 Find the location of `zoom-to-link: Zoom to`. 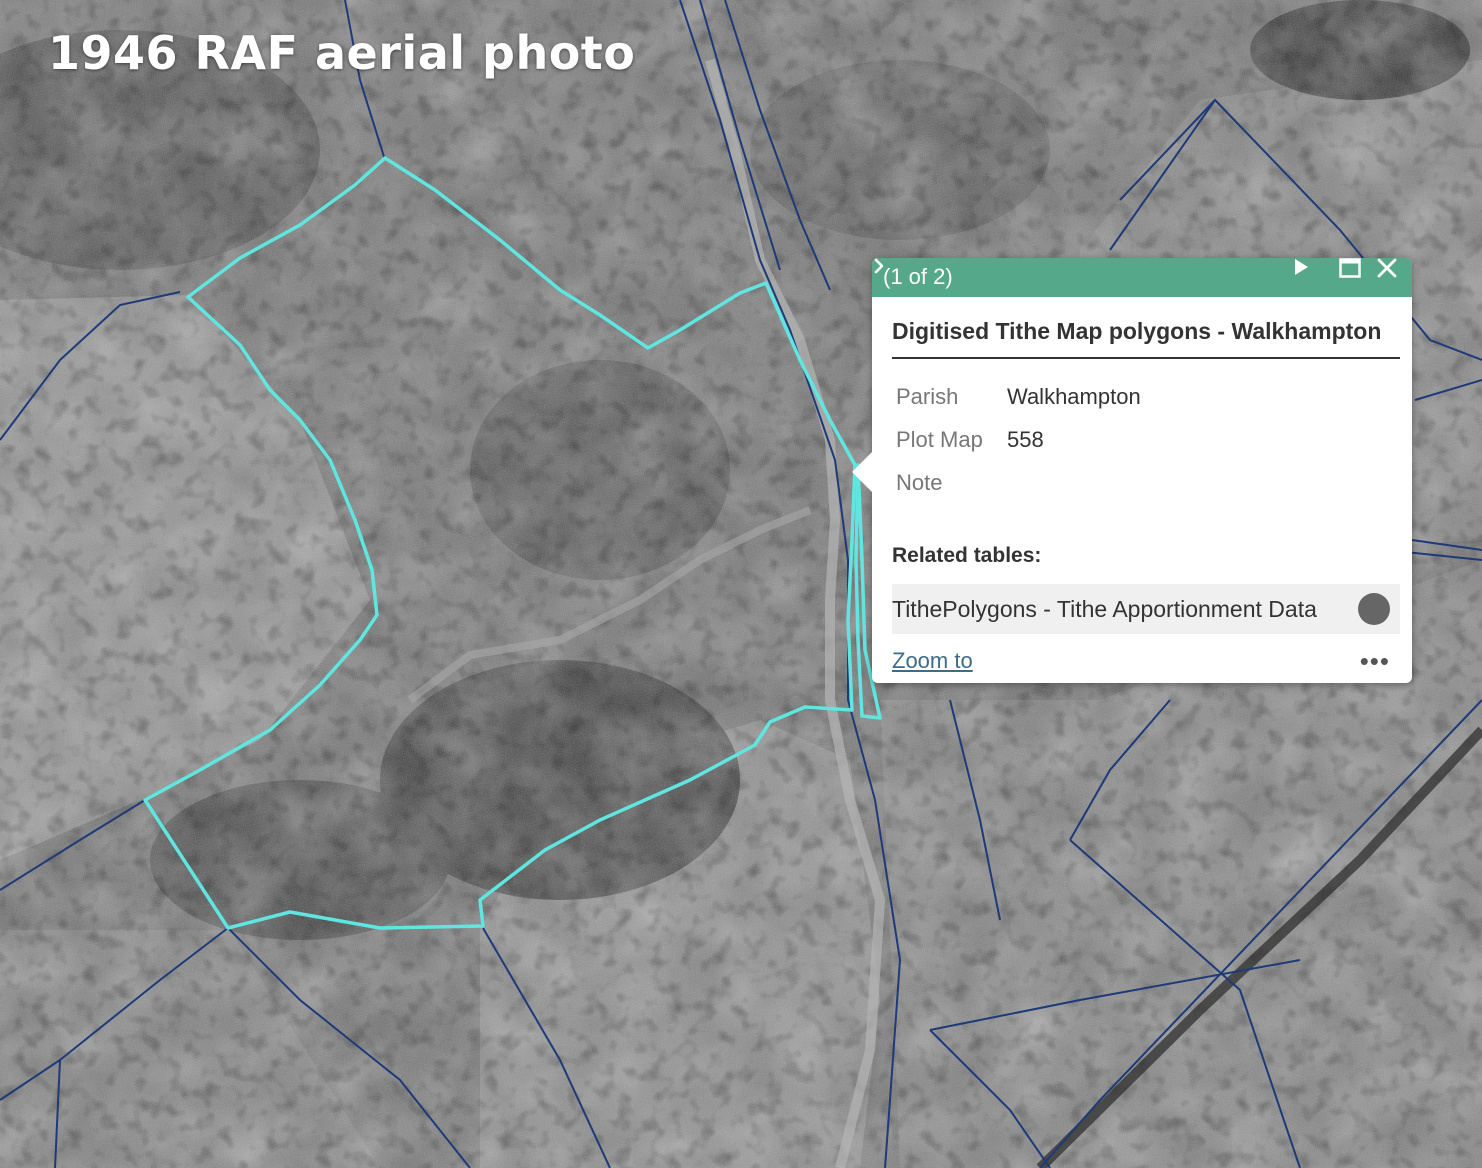

zoom-to-link: Zoom to is located at coordinates (932, 661).